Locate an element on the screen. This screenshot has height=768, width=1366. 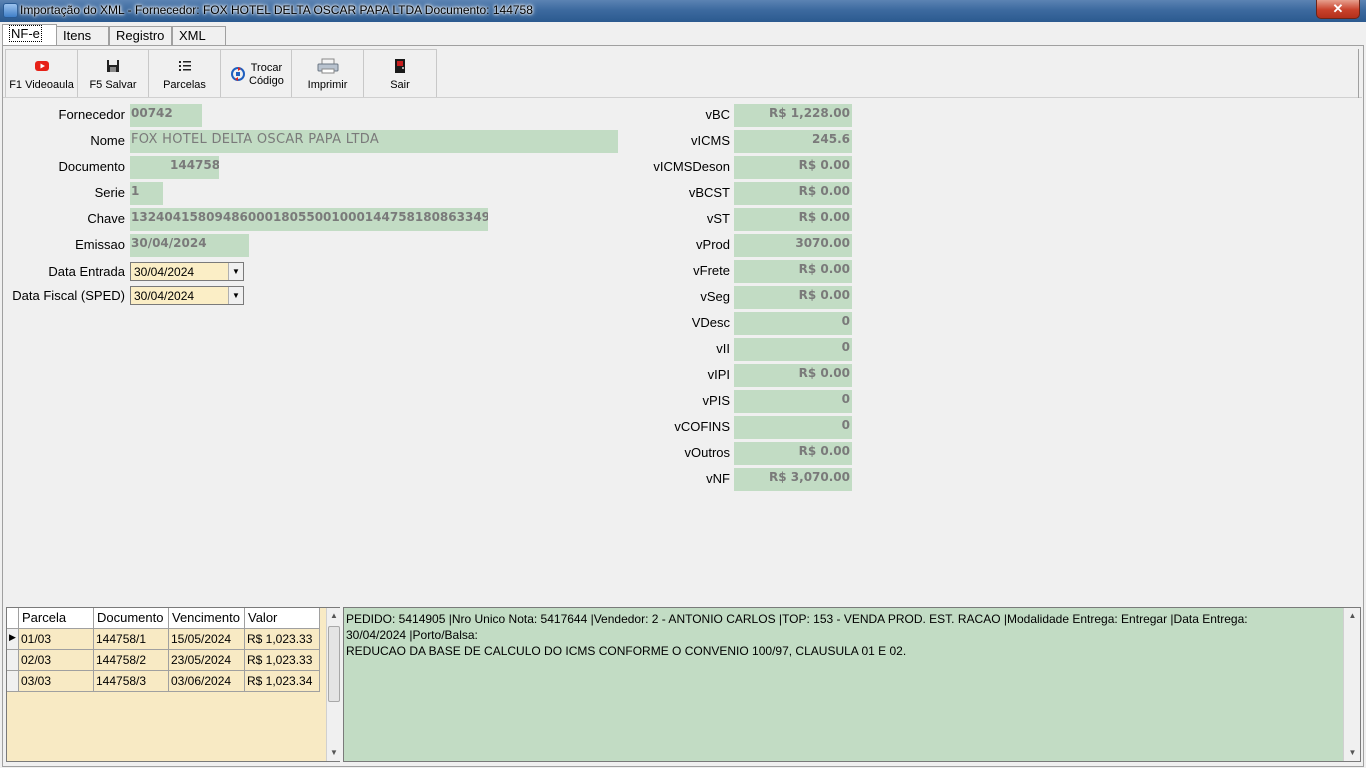
toolbar-divider is located at coordinates (682, 97).